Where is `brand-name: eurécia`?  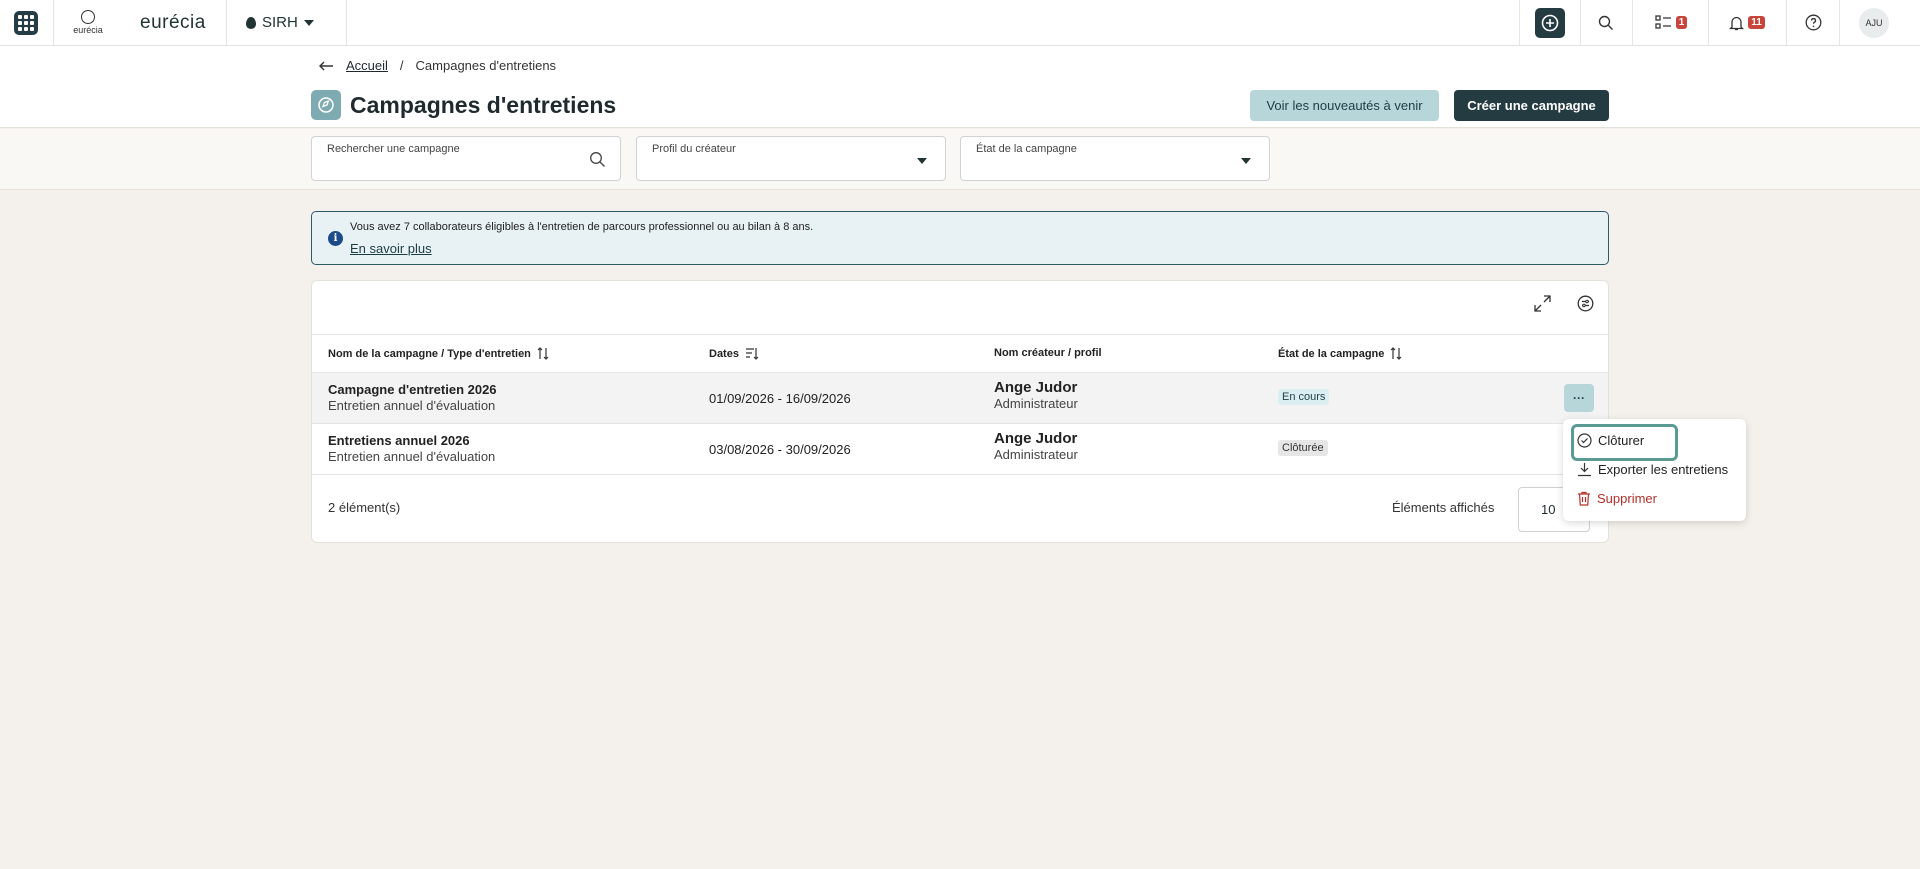 brand-name: eurécia is located at coordinates (173, 22).